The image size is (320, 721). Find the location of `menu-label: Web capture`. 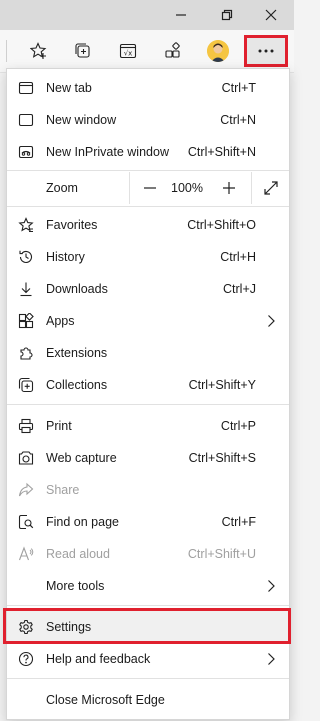

menu-label: Web capture is located at coordinates (81, 458).